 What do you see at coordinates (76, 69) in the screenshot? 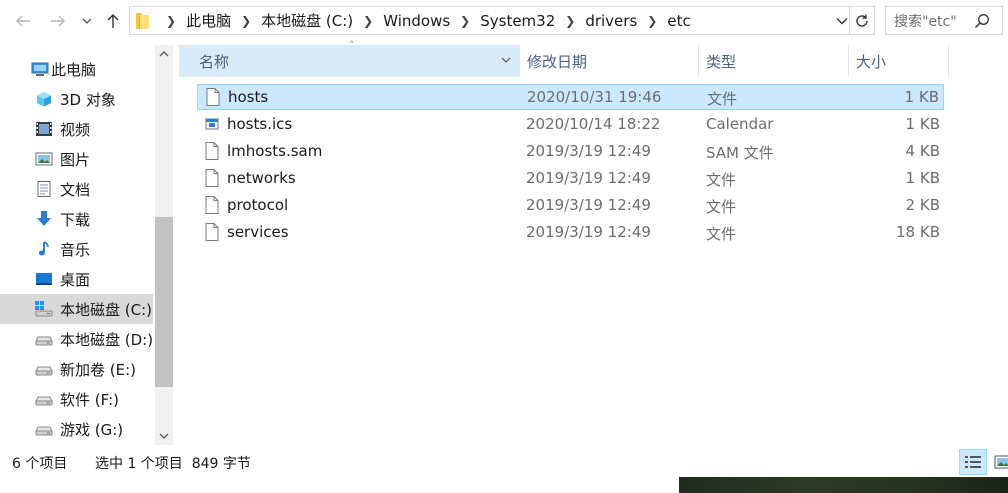
I see `nav-item-this-pc: 此电脑` at bounding box center [76, 69].